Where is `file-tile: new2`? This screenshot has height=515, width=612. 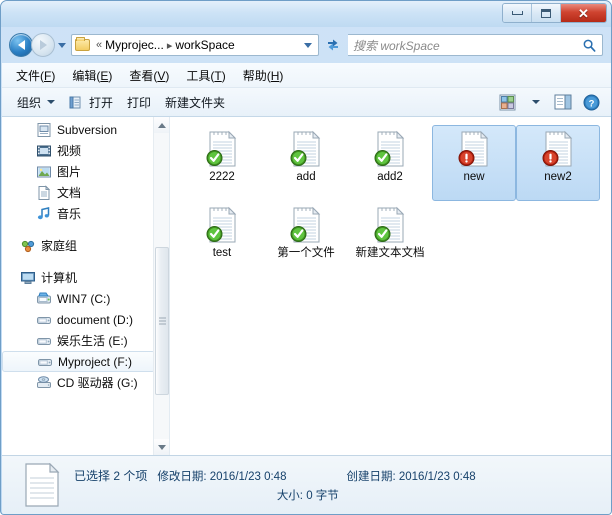
file-tile: new2 is located at coordinates (558, 163).